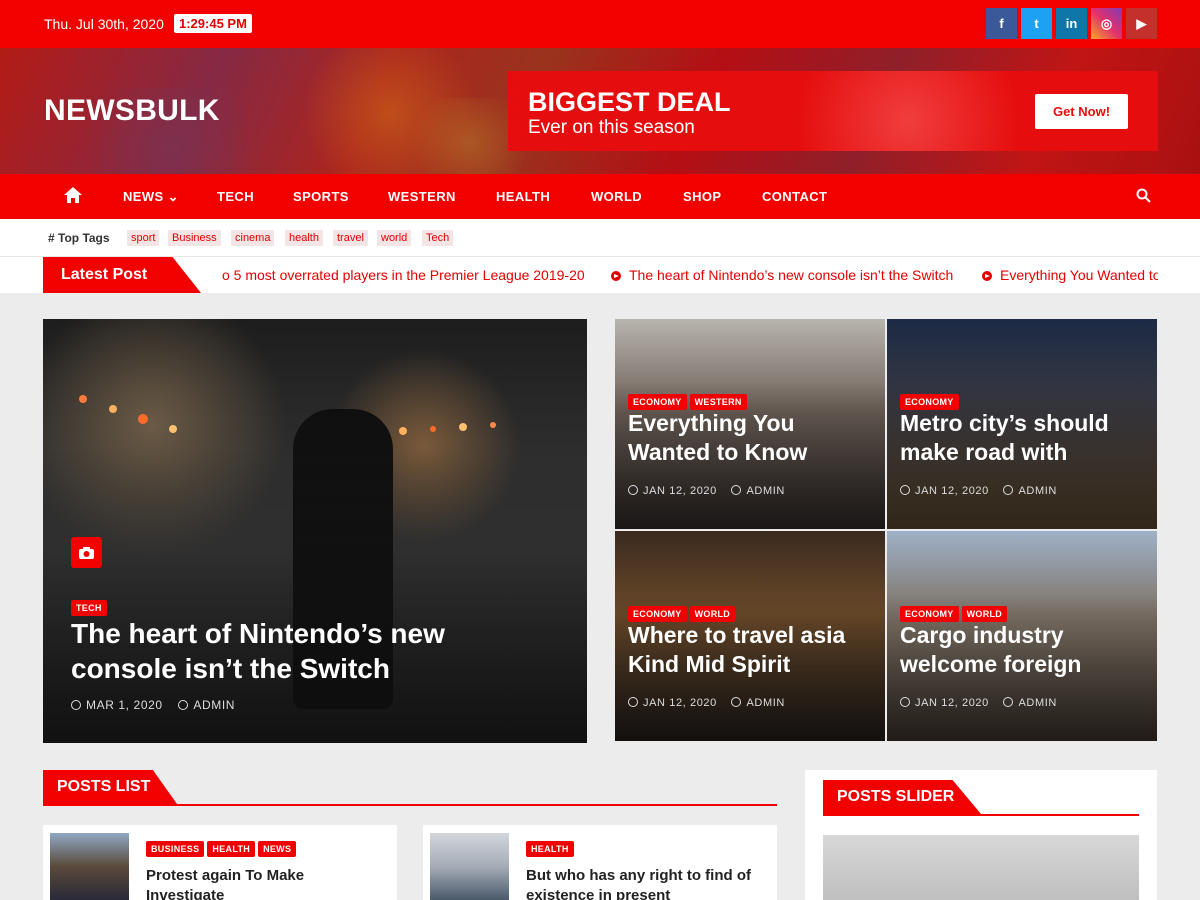 The height and width of the screenshot is (900, 1200). What do you see at coordinates (321, 196) in the screenshot?
I see `nav-item-sports: SPORTS` at bounding box center [321, 196].